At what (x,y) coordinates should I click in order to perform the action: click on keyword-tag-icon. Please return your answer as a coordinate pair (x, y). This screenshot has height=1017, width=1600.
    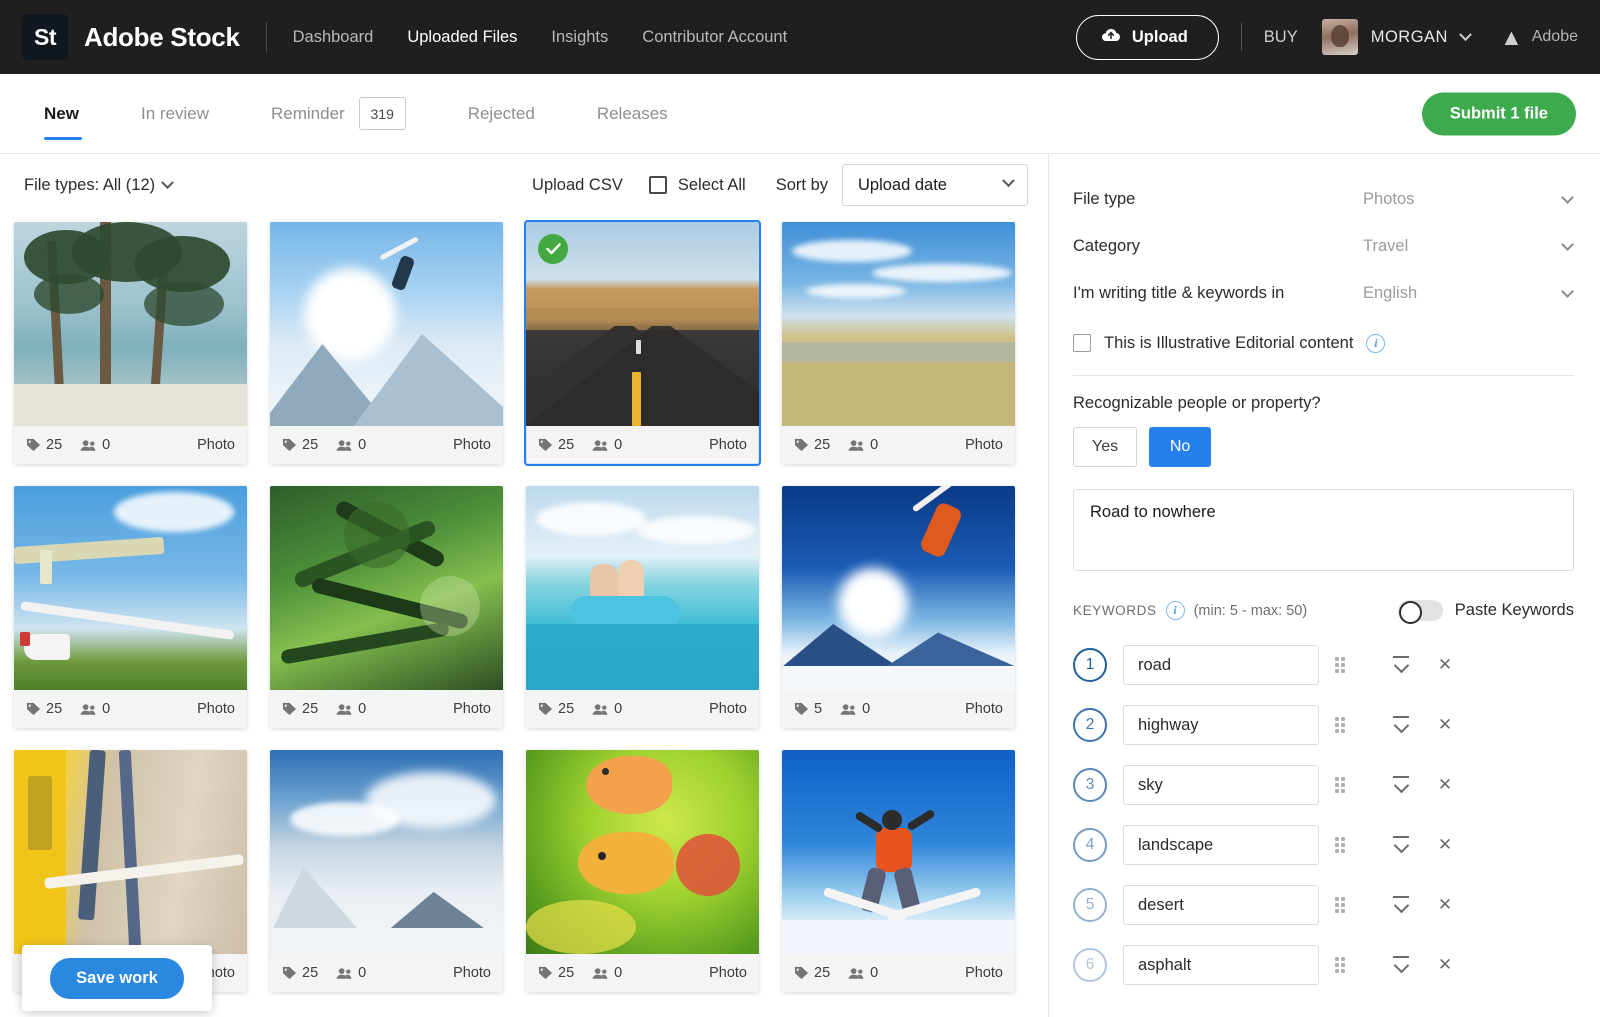
    Looking at the image, I should click on (33, 445).